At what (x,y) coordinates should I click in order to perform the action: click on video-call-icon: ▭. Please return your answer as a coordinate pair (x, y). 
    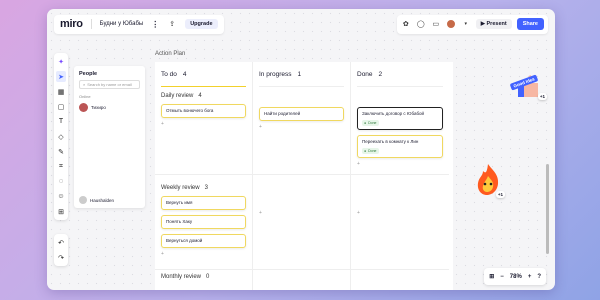
    Looking at the image, I should click on (436, 24).